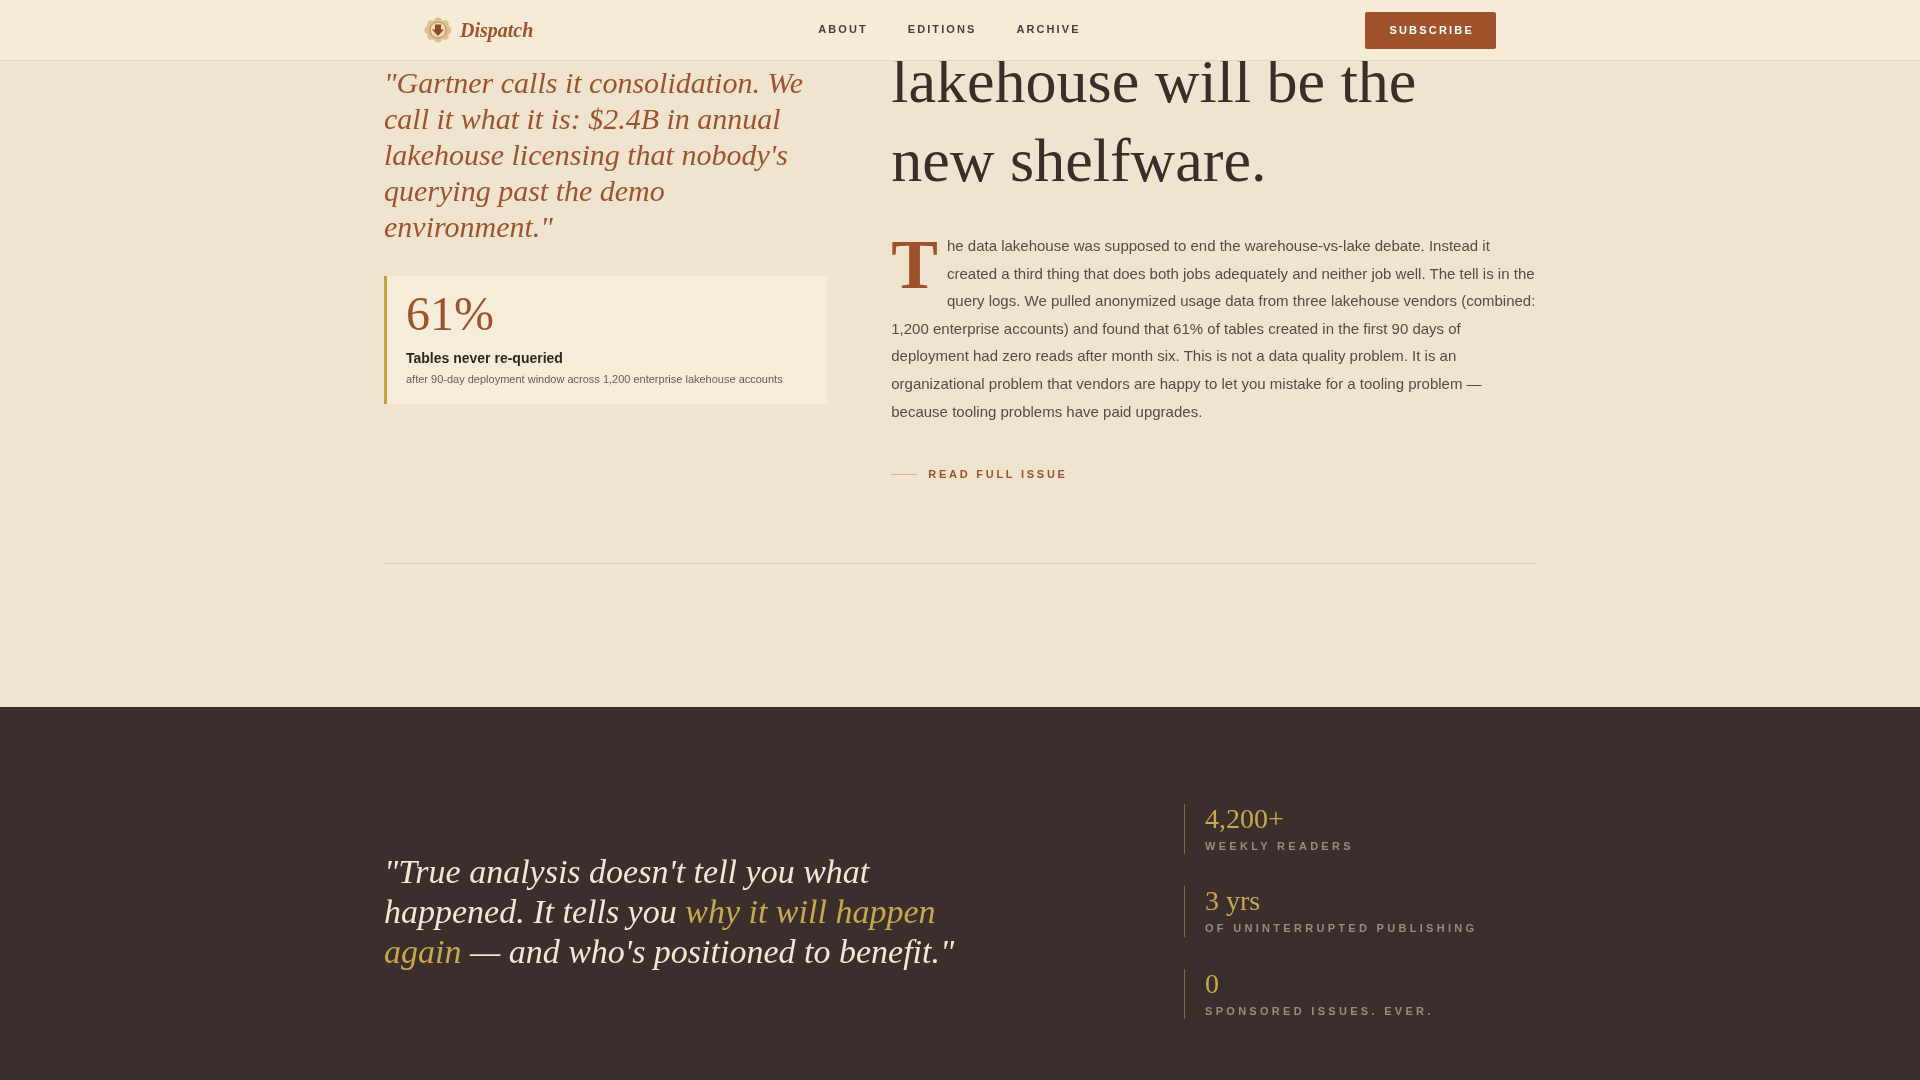 The height and width of the screenshot is (1080, 1920). Describe the element at coordinates (479, 30) in the screenshot. I see `brand-link: Dispatch` at that location.